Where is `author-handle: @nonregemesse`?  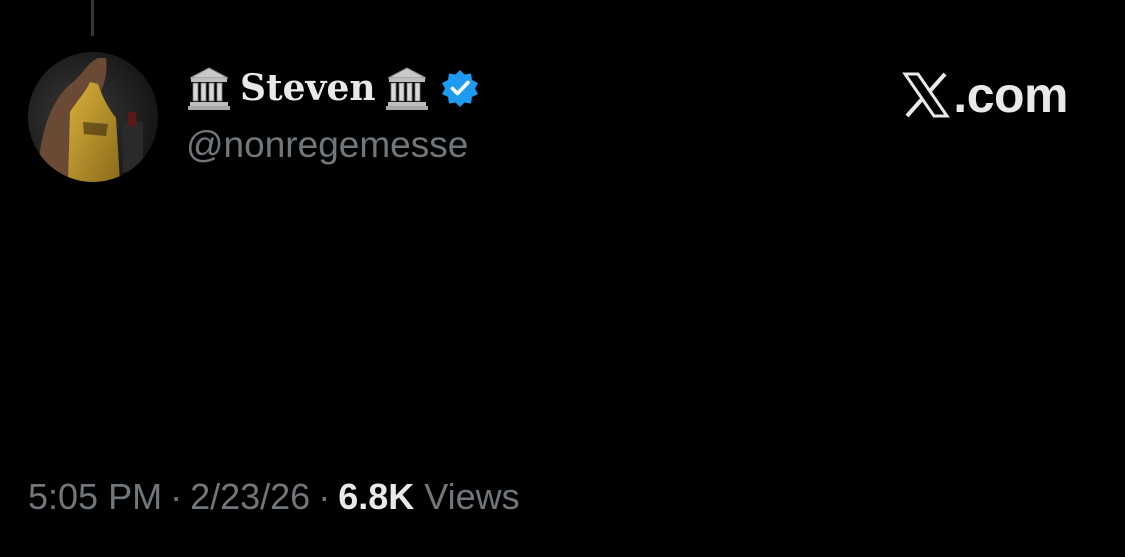 author-handle: @nonregemesse is located at coordinates (327, 145).